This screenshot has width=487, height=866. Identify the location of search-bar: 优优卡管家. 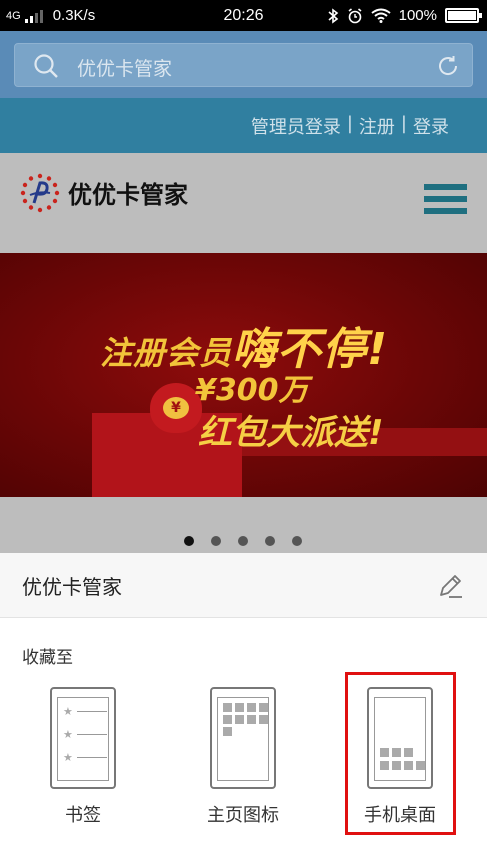
(243, 64).